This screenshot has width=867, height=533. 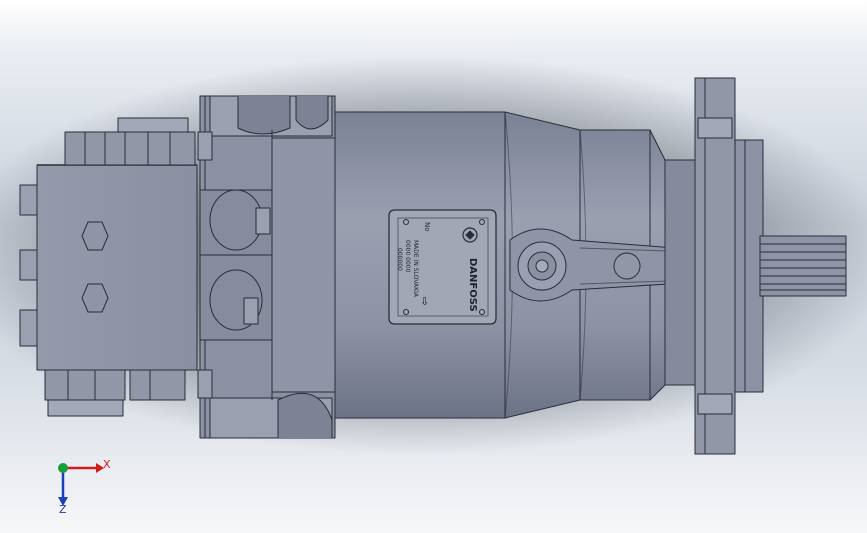 What do you see at coordinates (267, 267) in the screenshot?
I see `end-cover` at bounding box center [267, 267].